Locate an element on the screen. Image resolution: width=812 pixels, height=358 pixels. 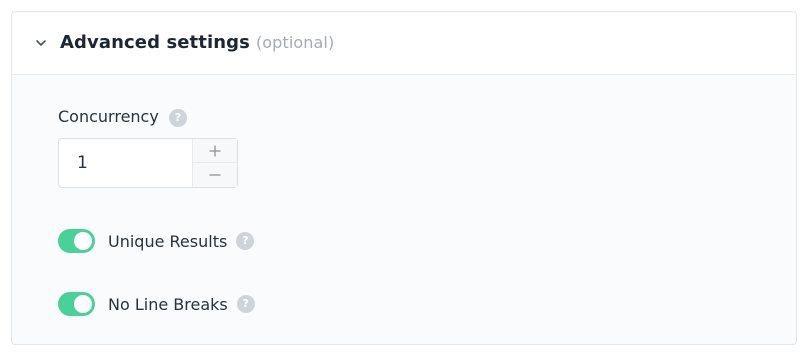
minus-icon is located at coordinates (215, 175).